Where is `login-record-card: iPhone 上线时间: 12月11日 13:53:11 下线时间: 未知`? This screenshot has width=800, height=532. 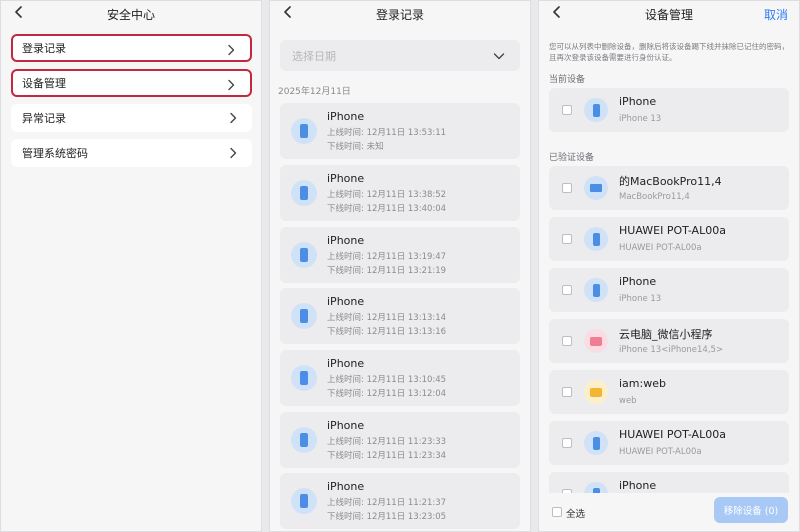 login-record-card: iPhone 上线时间: 12月11日 13:53:11 下线时间: 未知 is located at coordinates (400, 131).